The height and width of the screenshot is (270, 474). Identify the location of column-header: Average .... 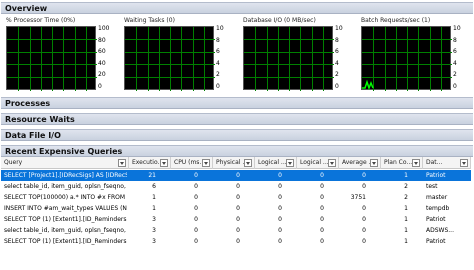
(360, 163).